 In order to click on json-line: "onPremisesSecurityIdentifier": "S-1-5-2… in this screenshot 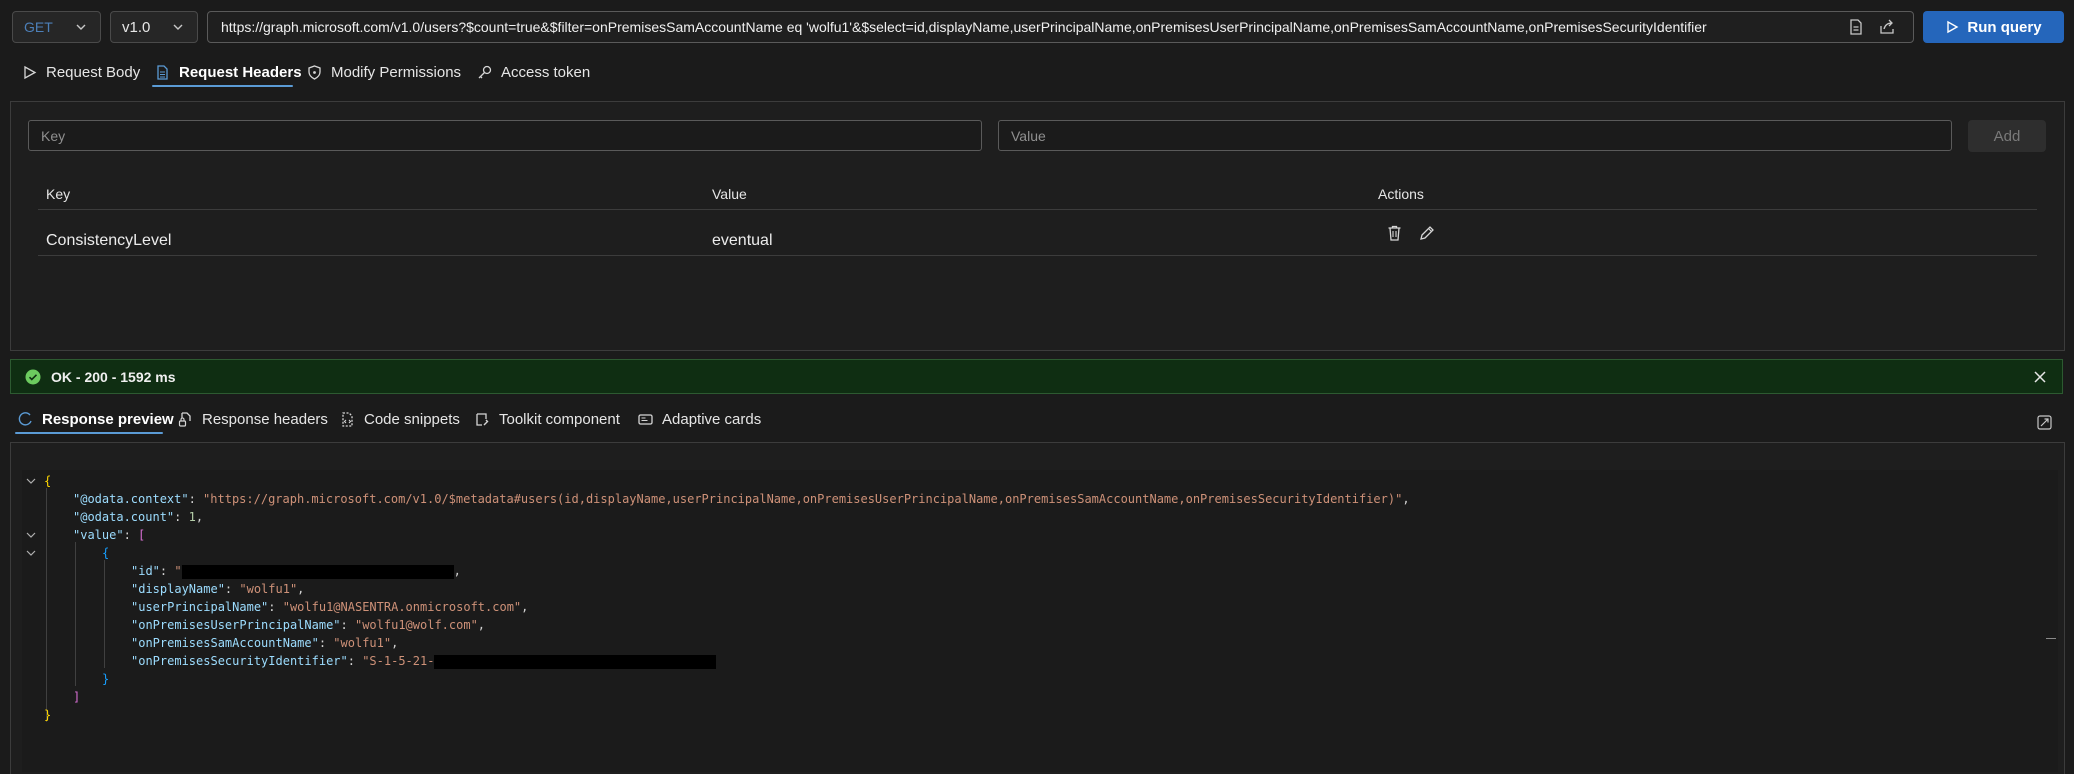, I will do `click(424, 661)`.